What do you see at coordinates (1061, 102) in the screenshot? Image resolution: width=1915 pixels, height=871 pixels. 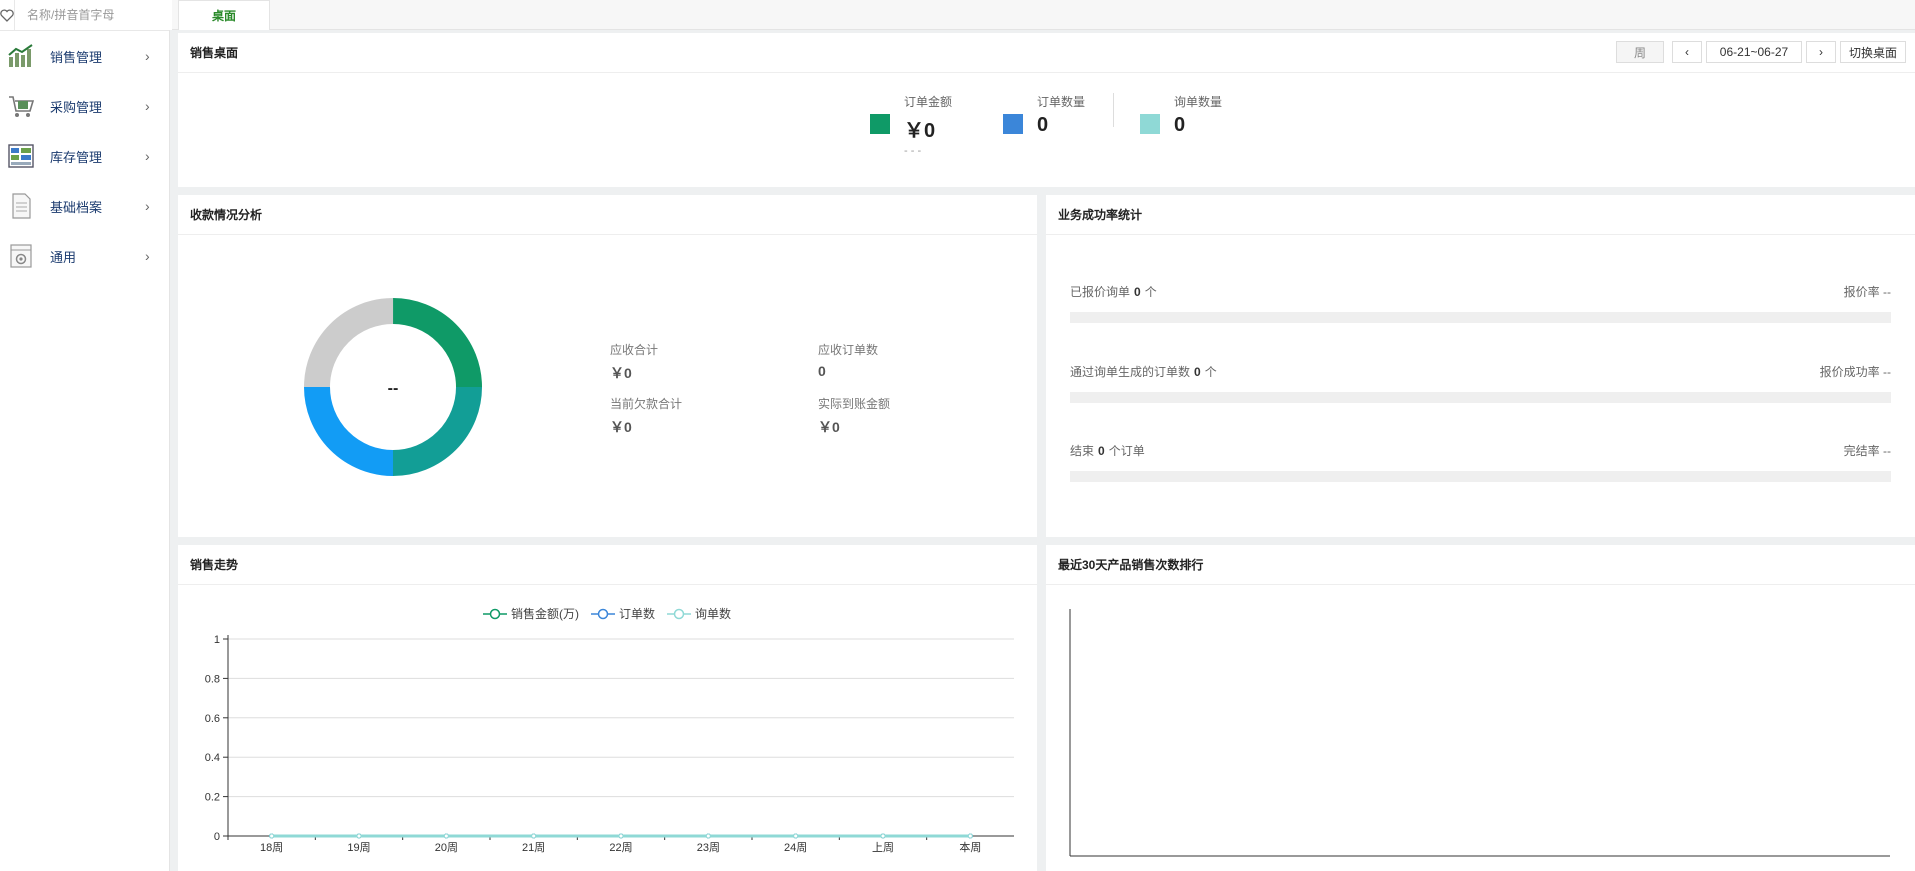 I see `stat-label: 订单数量` at bounding box center [1061, 102].